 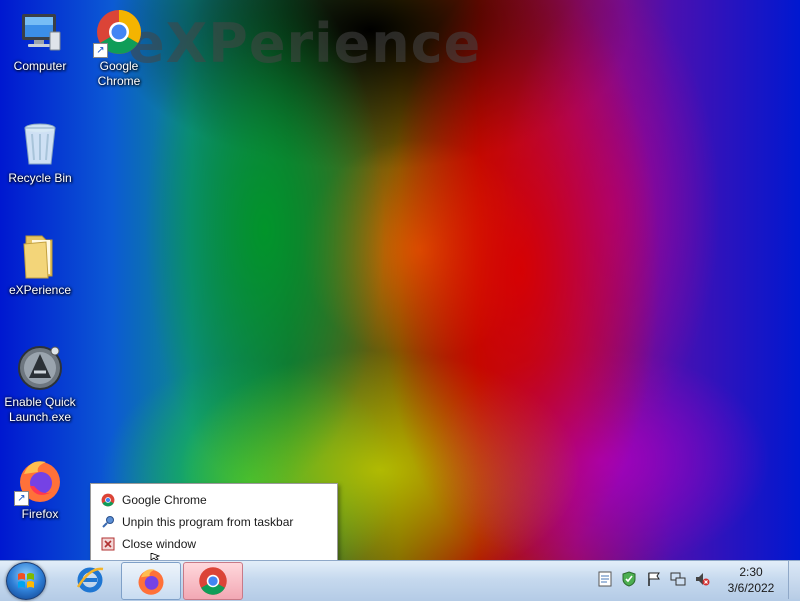 I want to click on desktop-icon-label: eXPerience, so click(x=40, y=290).